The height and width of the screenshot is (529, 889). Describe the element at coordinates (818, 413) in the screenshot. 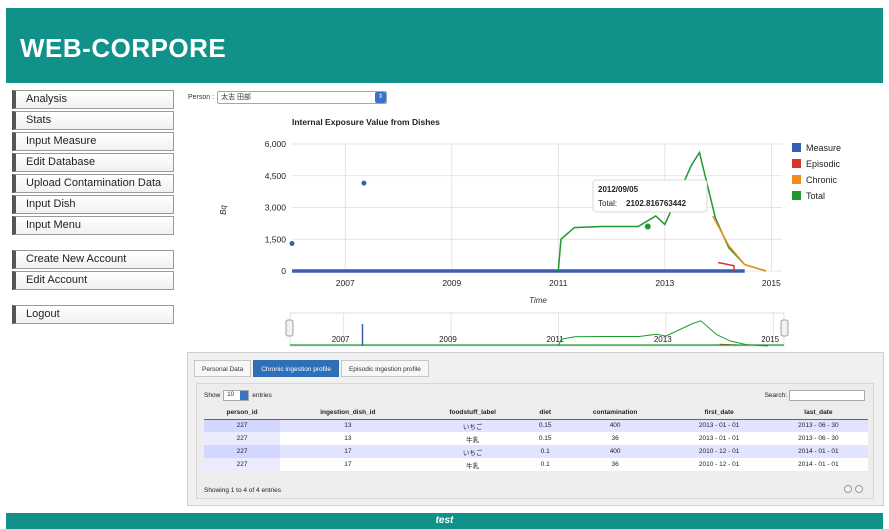

I see `column-header: last_date` at that location.